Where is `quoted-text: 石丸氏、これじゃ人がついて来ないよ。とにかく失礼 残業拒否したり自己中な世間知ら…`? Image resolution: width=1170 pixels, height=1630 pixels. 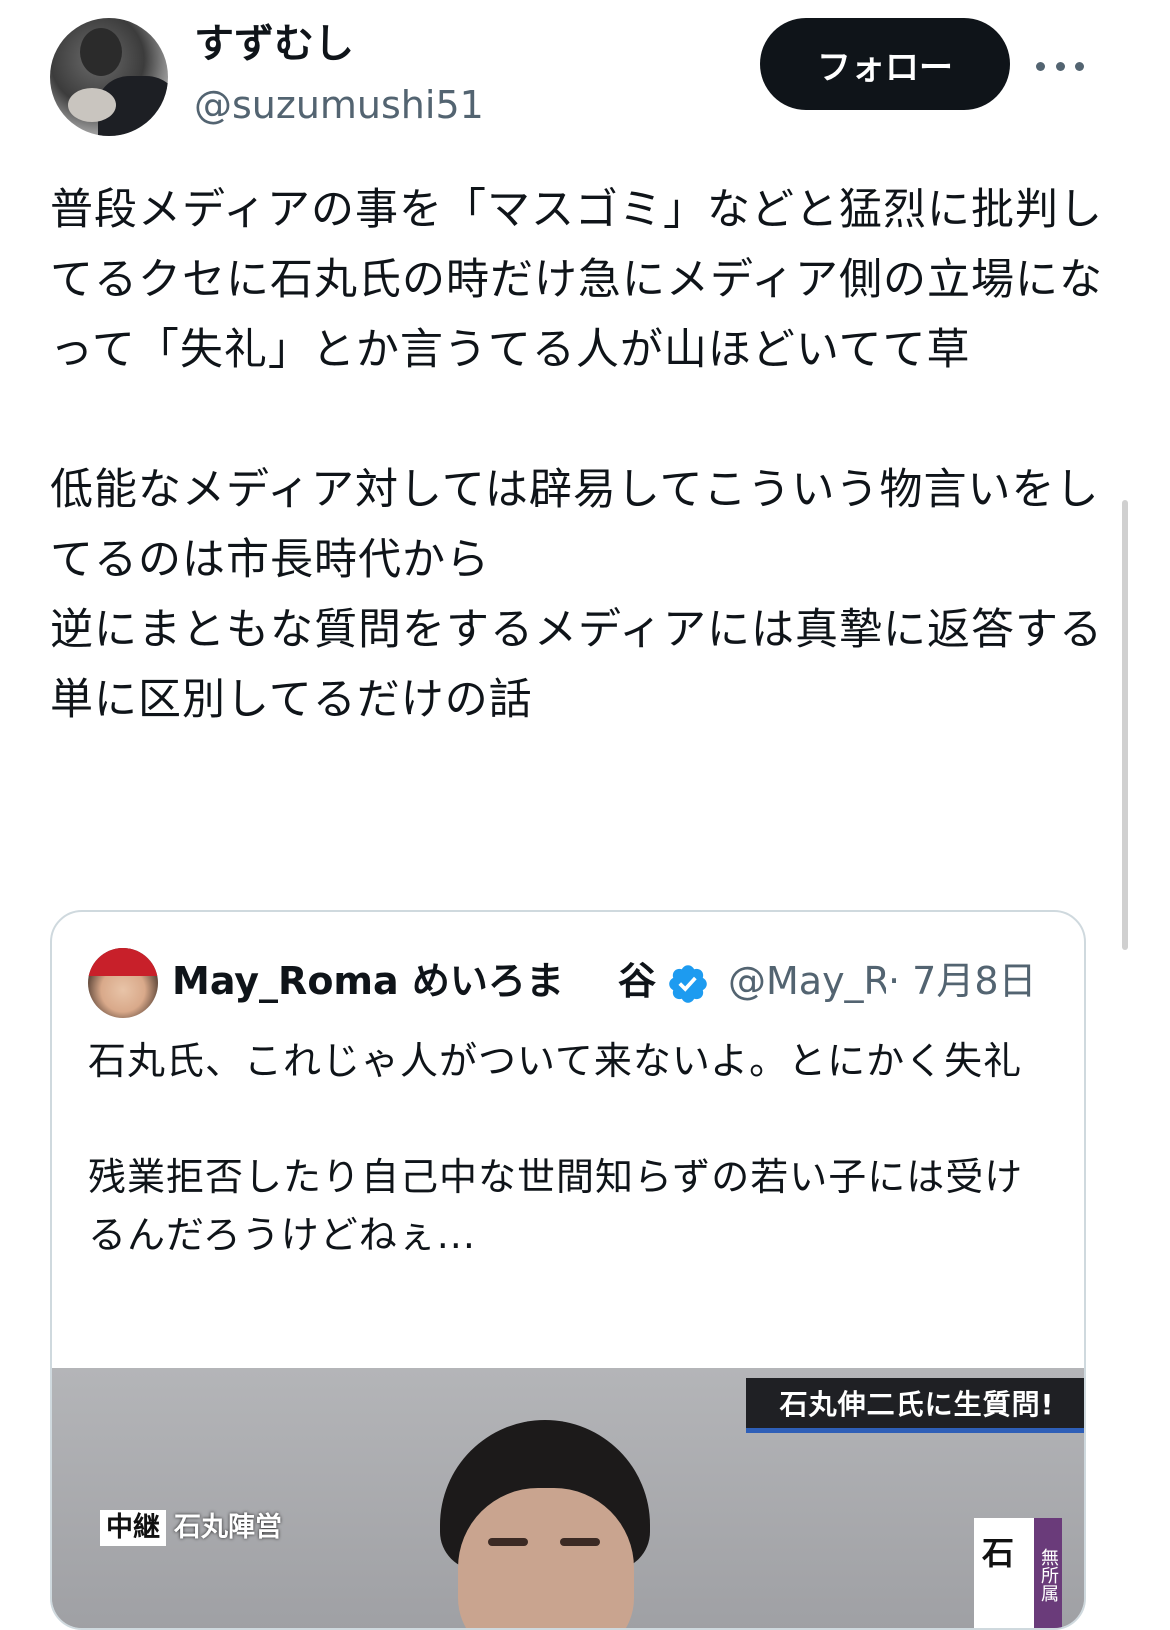
quoted-text: 石丸氏、これじゃ人がついて来ないよ。とにかく失礼 残業拒否したり自己中な世間知ら… is located at coordinates (556, 1148).